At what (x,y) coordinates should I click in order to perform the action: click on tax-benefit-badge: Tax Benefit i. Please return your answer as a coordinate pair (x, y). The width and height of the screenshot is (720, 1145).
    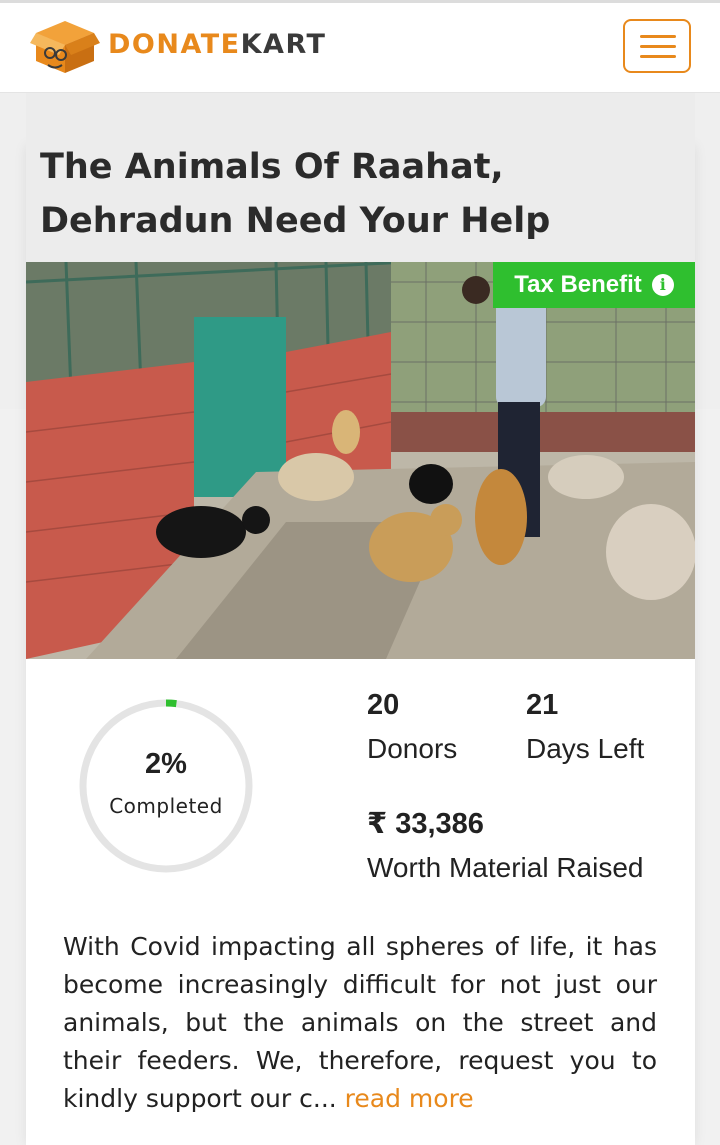
    Looking at the image, I should click on (594, 285).